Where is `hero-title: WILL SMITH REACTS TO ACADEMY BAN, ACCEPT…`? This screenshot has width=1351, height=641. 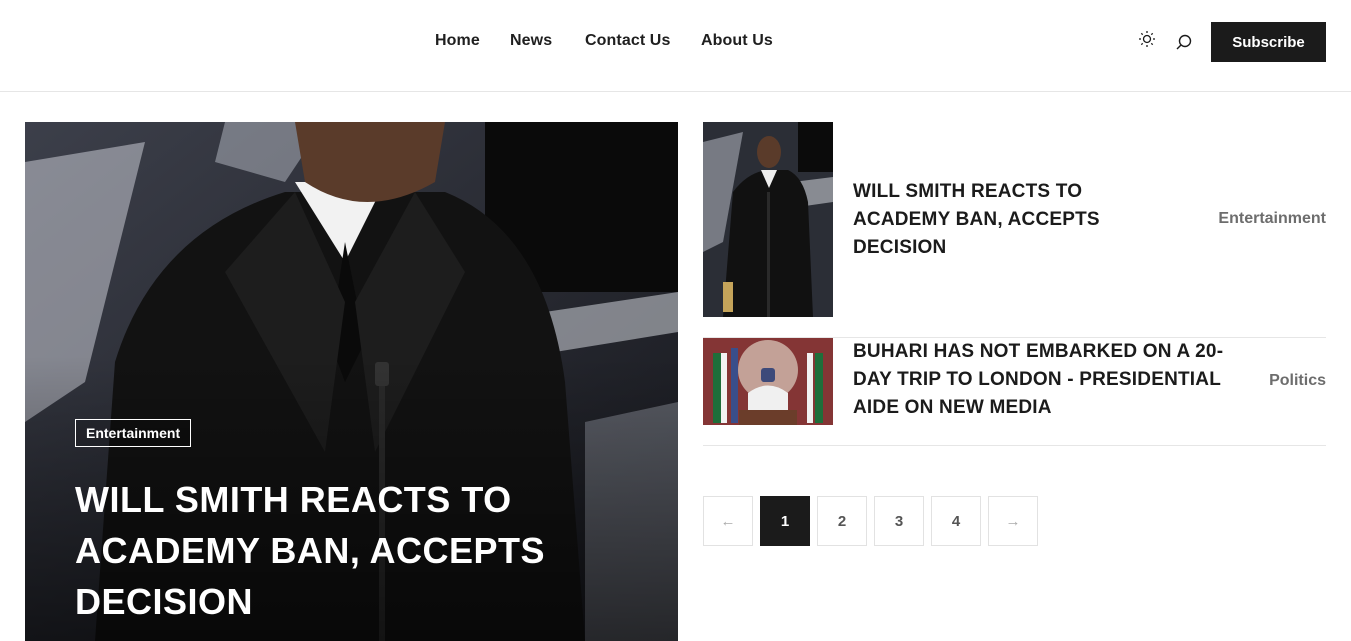 hero-title: WILL SMITH REACTS TO ACADEMY BAN, ACCEPT… is located at coordinates (335, 550).